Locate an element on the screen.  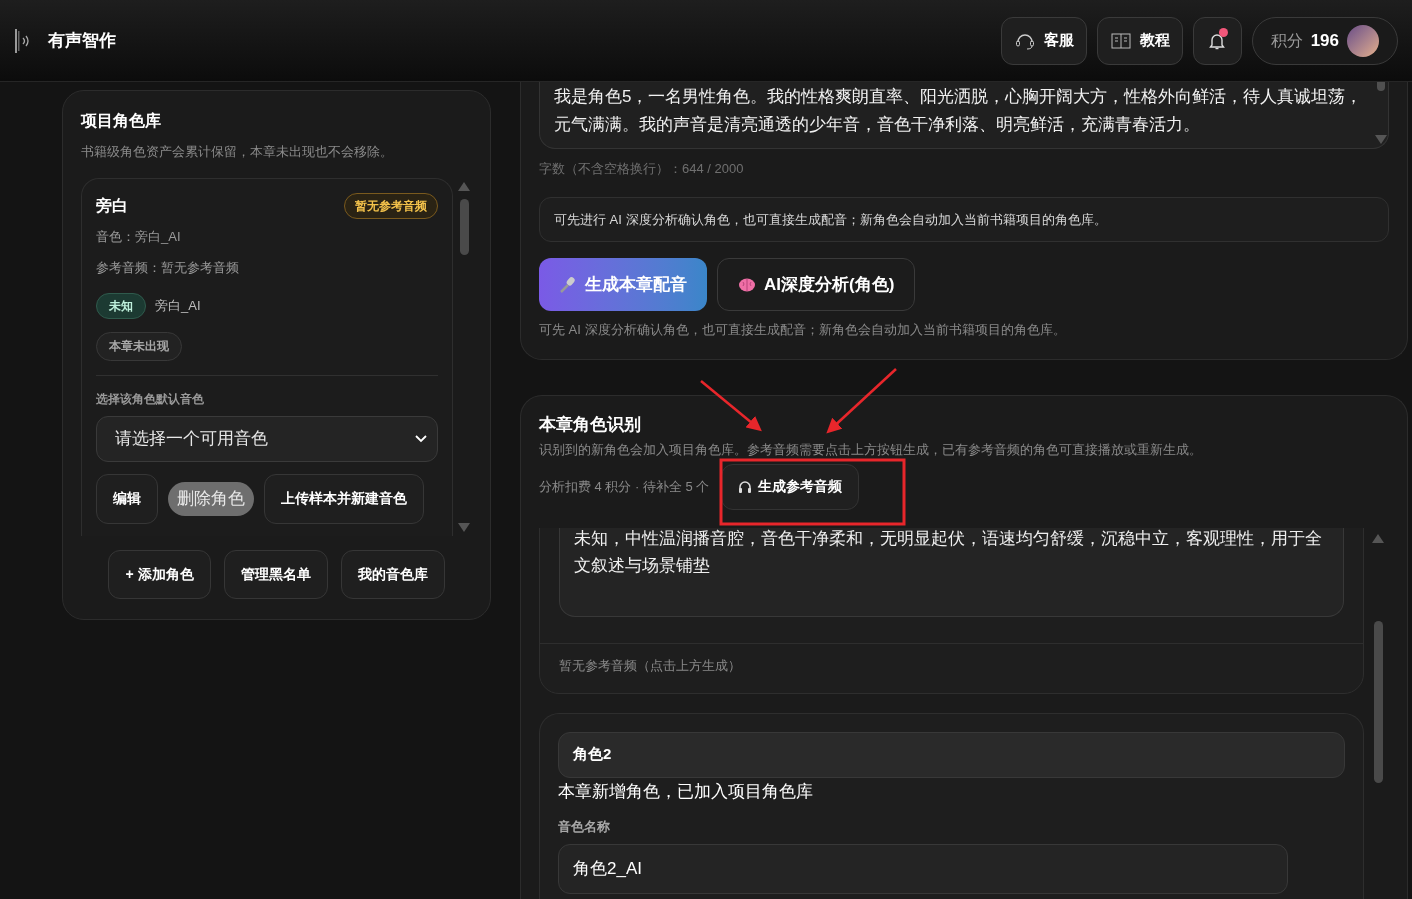
generate-dubbing-button: 生成本章配音 is located at coordinates (623, 284).